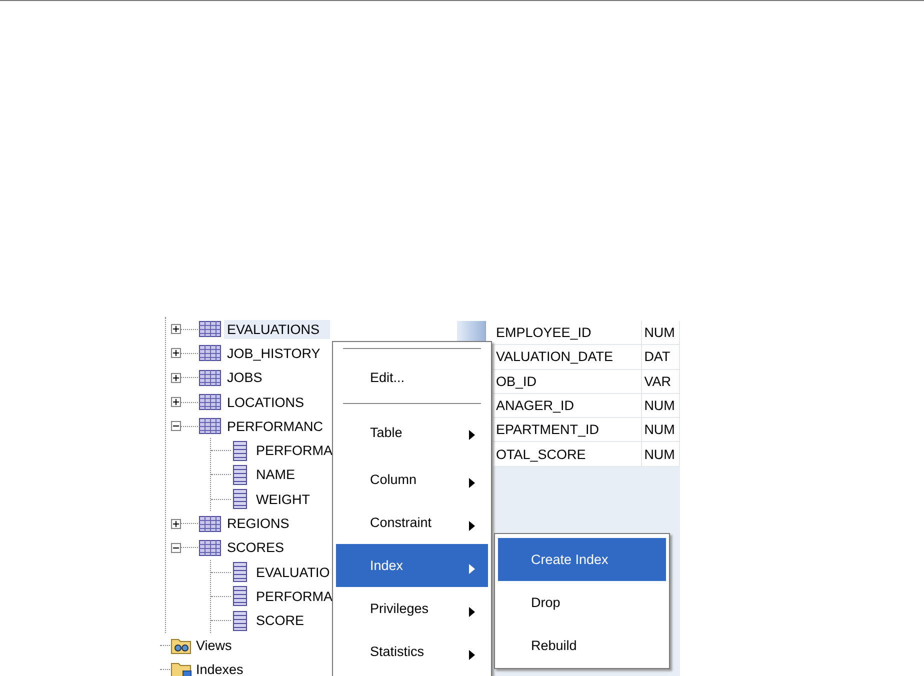 This screenshot has height=676, width=924. Describe the element at coordinates (412, 479) in the screenshot. I see `menu-item: Column` at that location.